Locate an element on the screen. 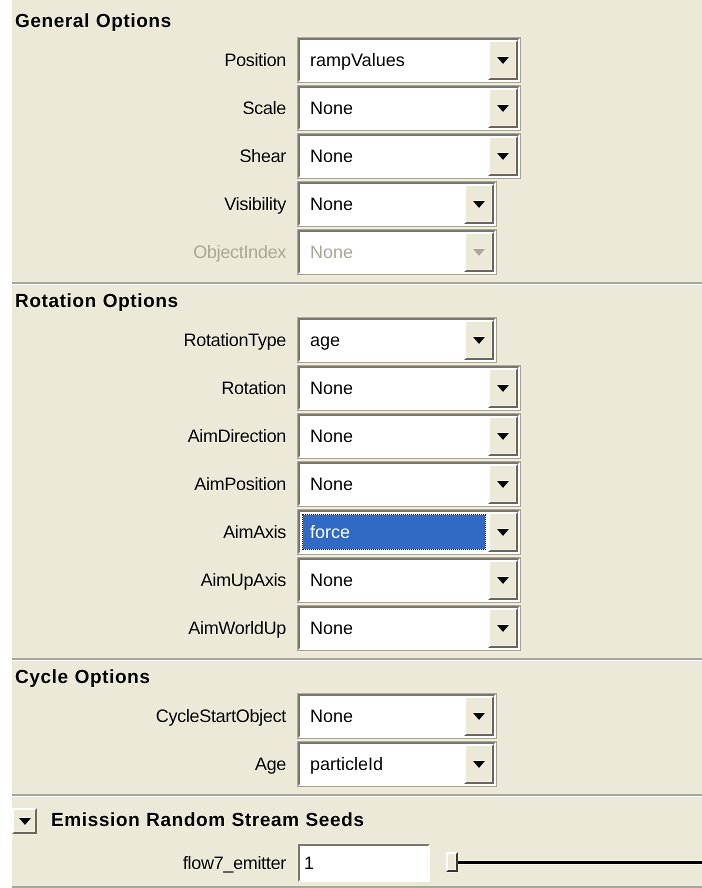 The image size is (702, 888). collapse-toggle is located at coordinates (24, 821).